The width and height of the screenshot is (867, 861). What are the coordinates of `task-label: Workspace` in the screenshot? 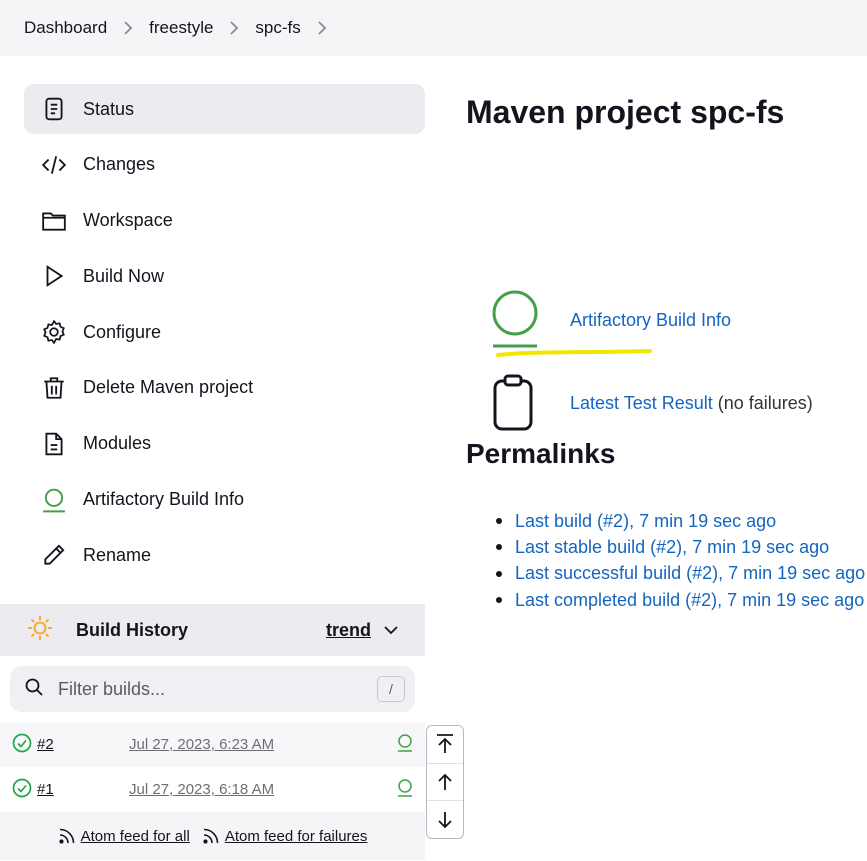 It's located at (128, 220).